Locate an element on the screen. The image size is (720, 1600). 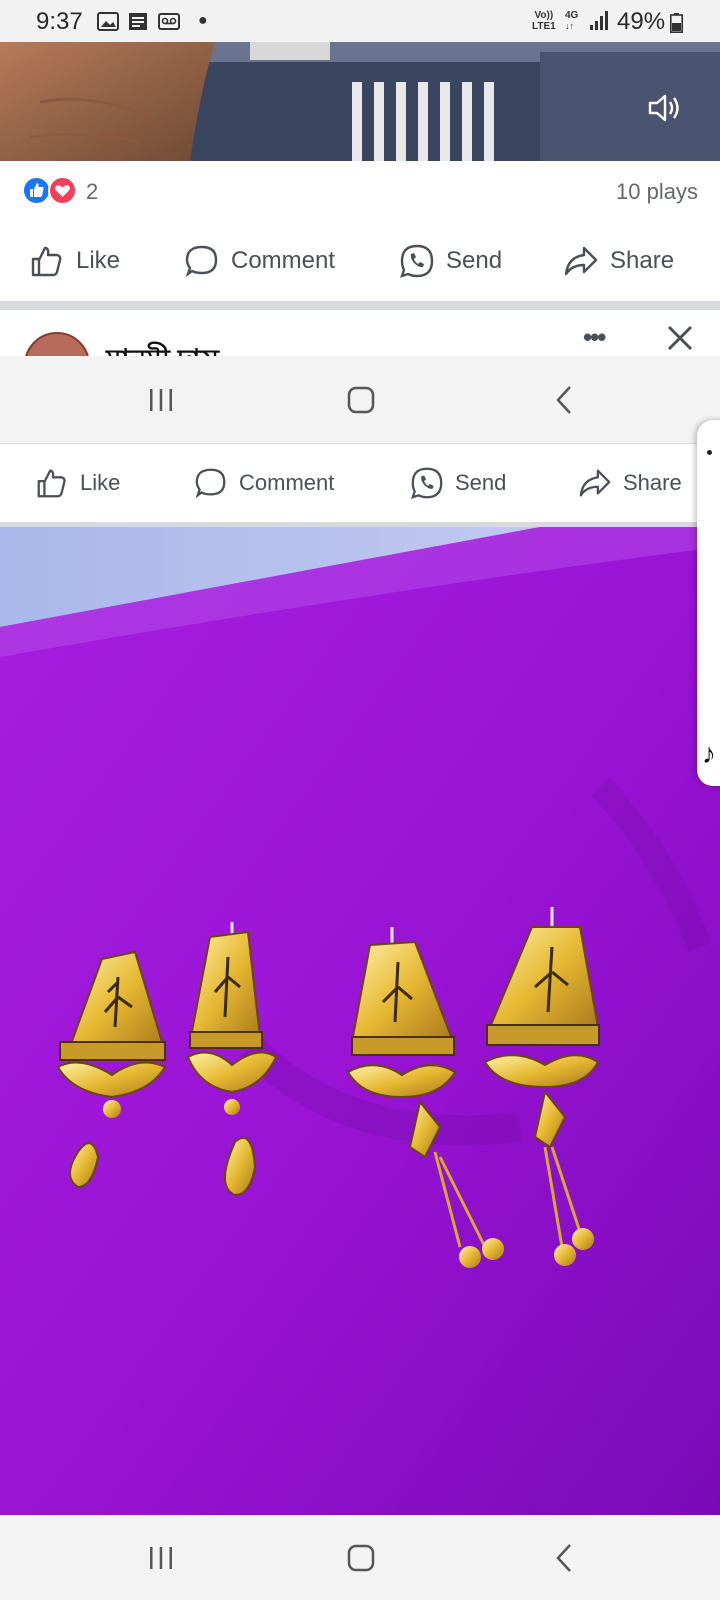
status-time: 9:37 is located at coordinates (59, 21).